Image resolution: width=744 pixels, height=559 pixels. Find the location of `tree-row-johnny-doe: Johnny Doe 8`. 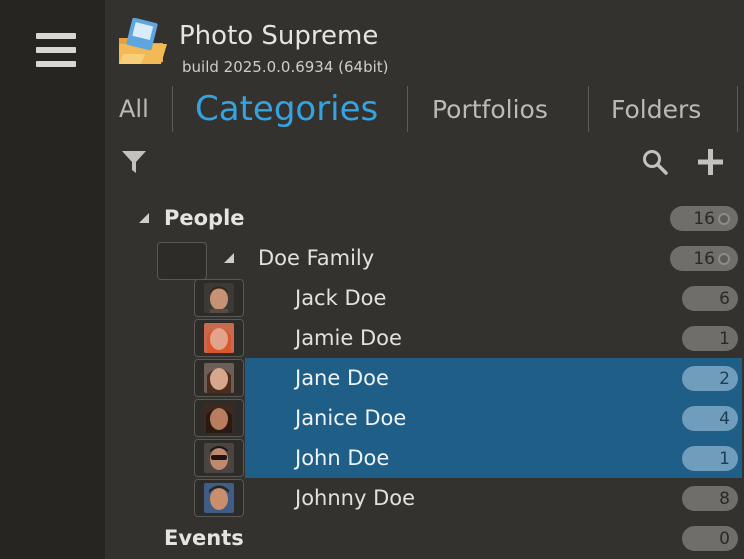

tree-row-johnny-doe: Johnny Doe 8 is located at coordinates (424, 498).